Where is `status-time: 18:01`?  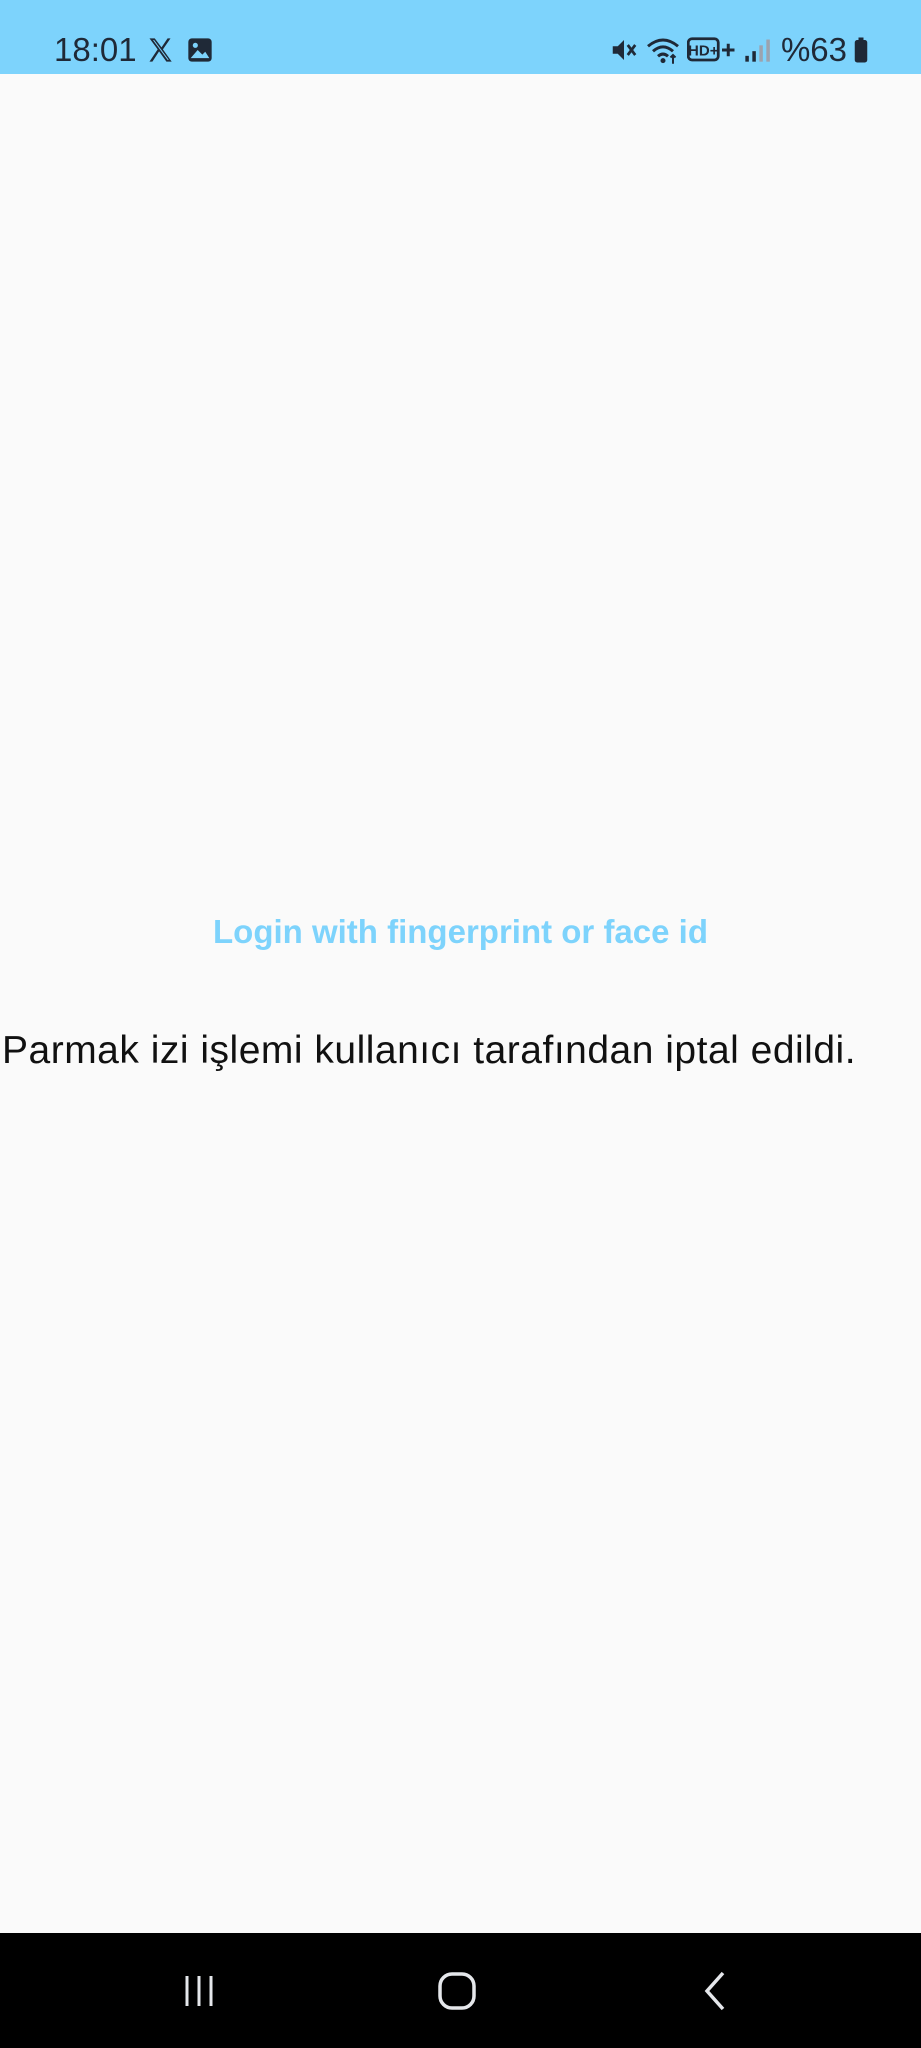 status-time: 18:01 is located at coordinates (95, 49).